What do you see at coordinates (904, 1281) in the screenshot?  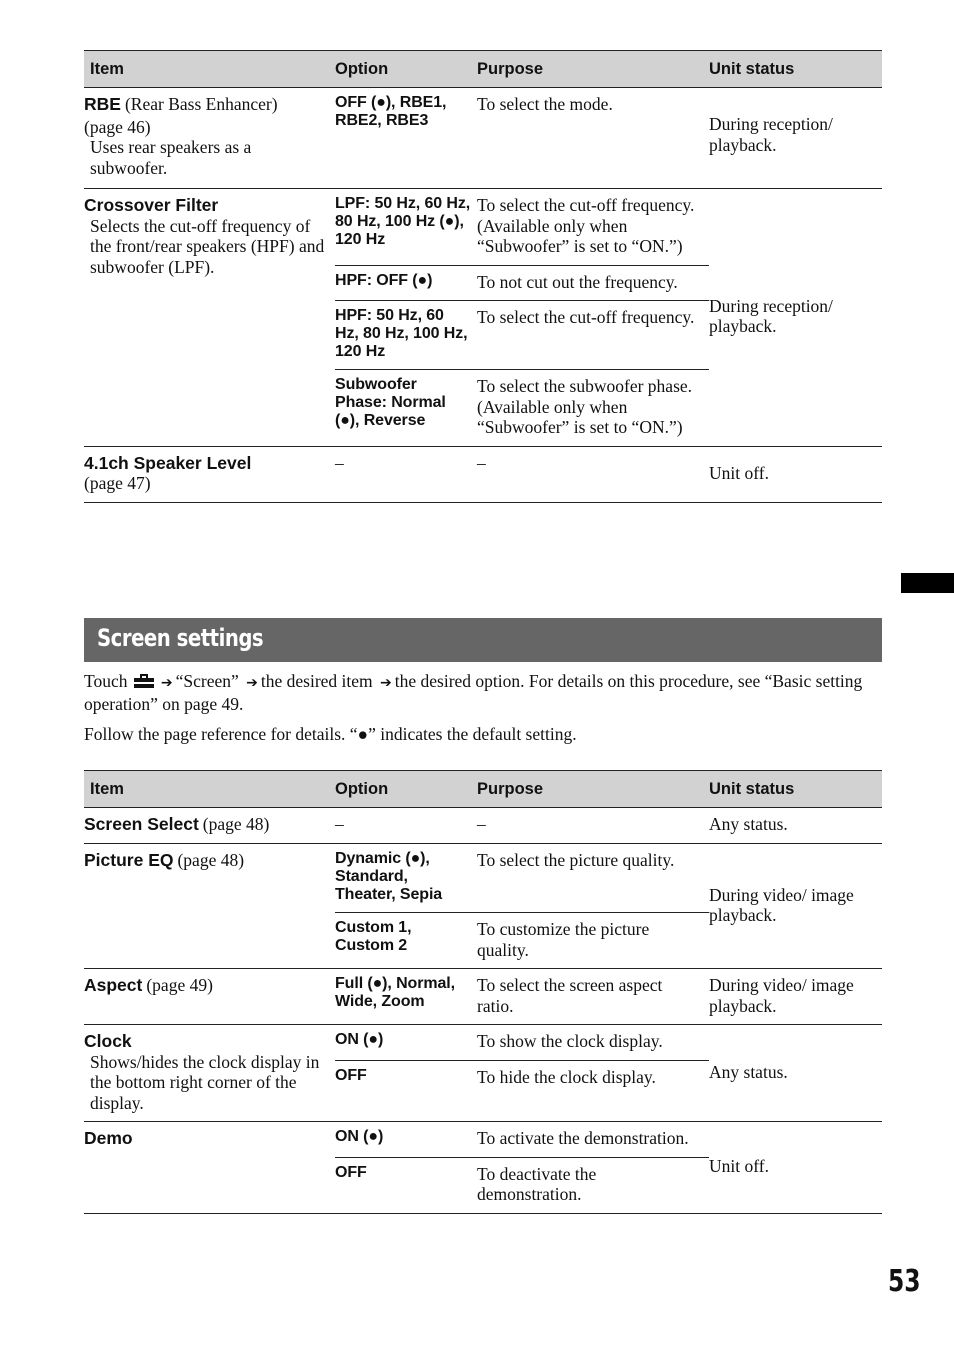 I see `page-number: 53` at bounding box center [904, 1281].